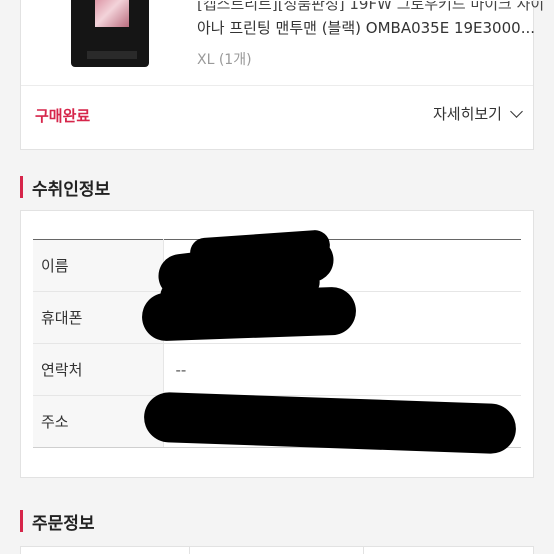 The width and height of the screenshot is (554, 554). Describe the element at coordinates (112, 55) in the screenshot. I see `sweatshirt-hem` at that location.